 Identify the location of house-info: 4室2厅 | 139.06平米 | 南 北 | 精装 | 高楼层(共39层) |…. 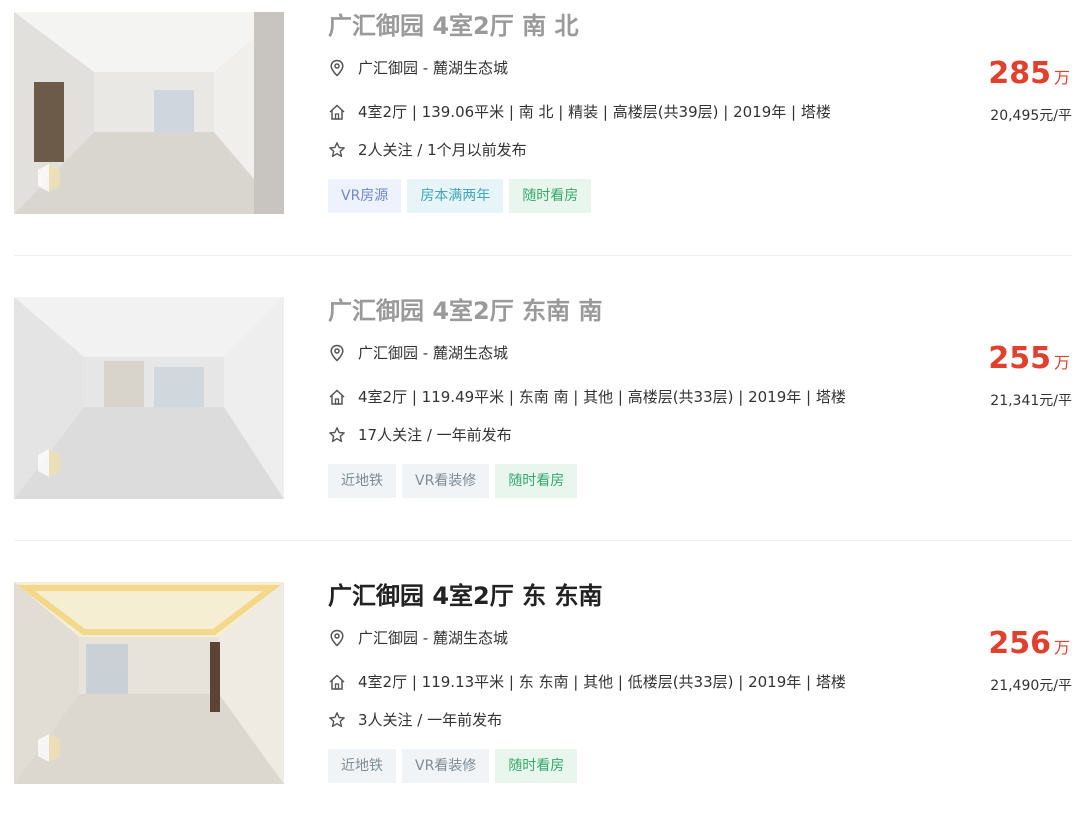
(594, 112).